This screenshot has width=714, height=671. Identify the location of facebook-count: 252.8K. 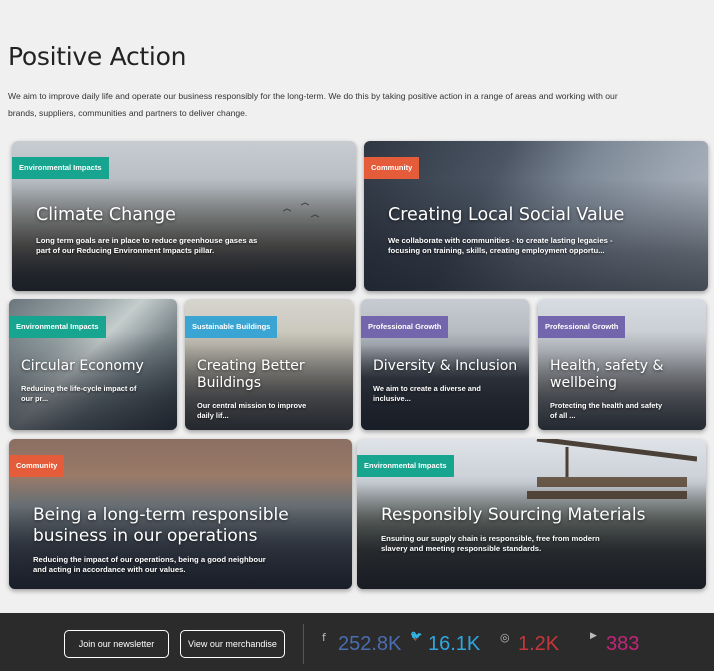
(370, 644).